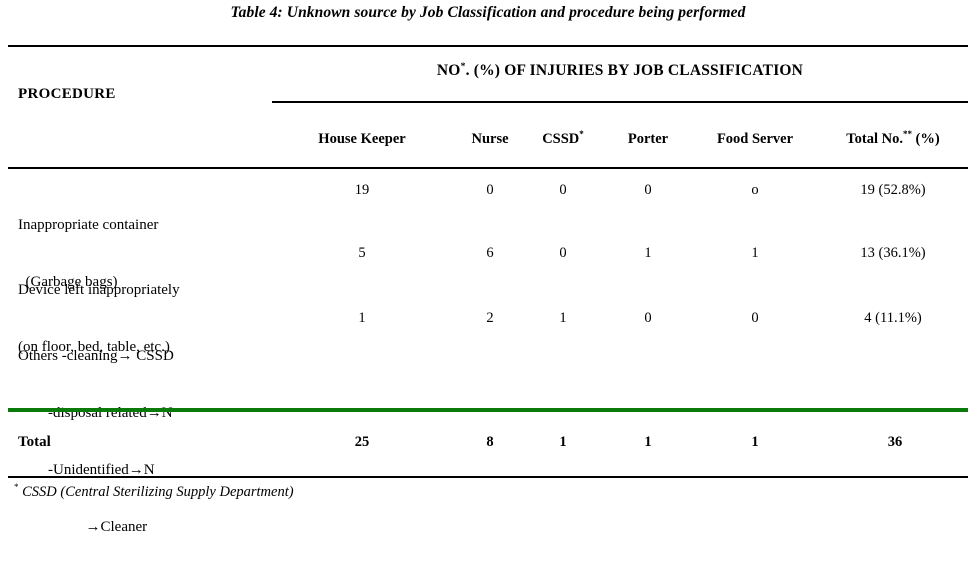  I want to click on cell-value: 19, so click(362, 190).